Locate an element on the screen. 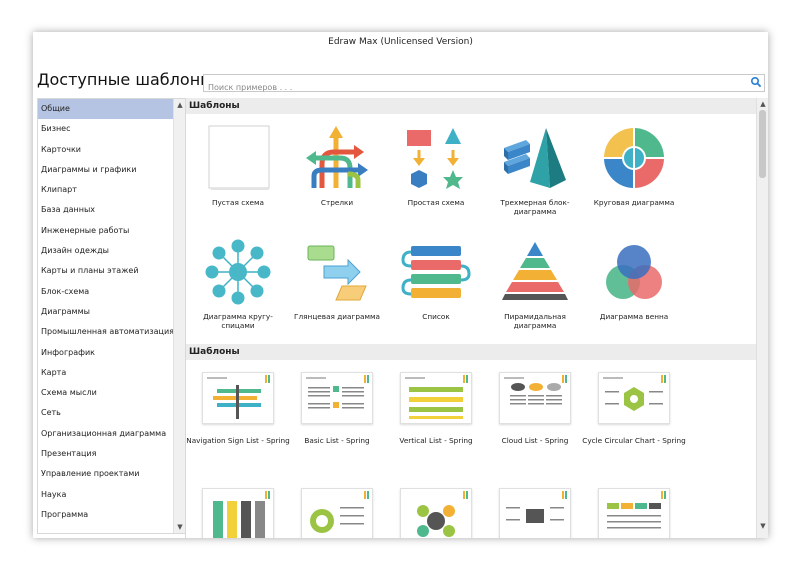 Image resolution: width=800 pixels, height=572 pixels. glossy-diagram-icon is located at coordinates (337, 273).